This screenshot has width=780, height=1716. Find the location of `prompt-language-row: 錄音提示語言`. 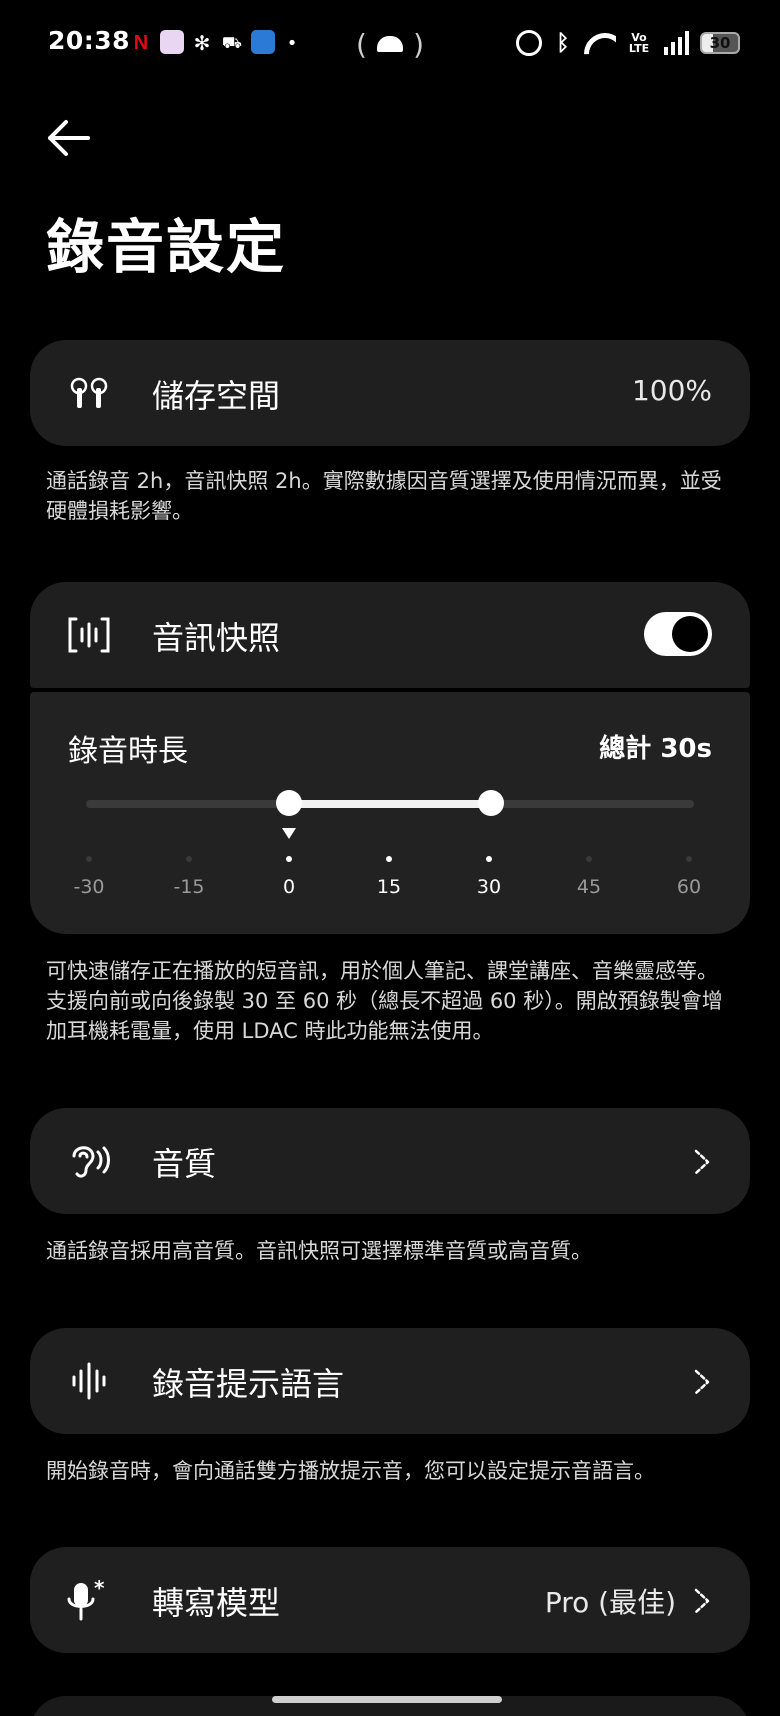

prompt-language-row: 錄音提示語言 is located at coordinates (390, 1381).